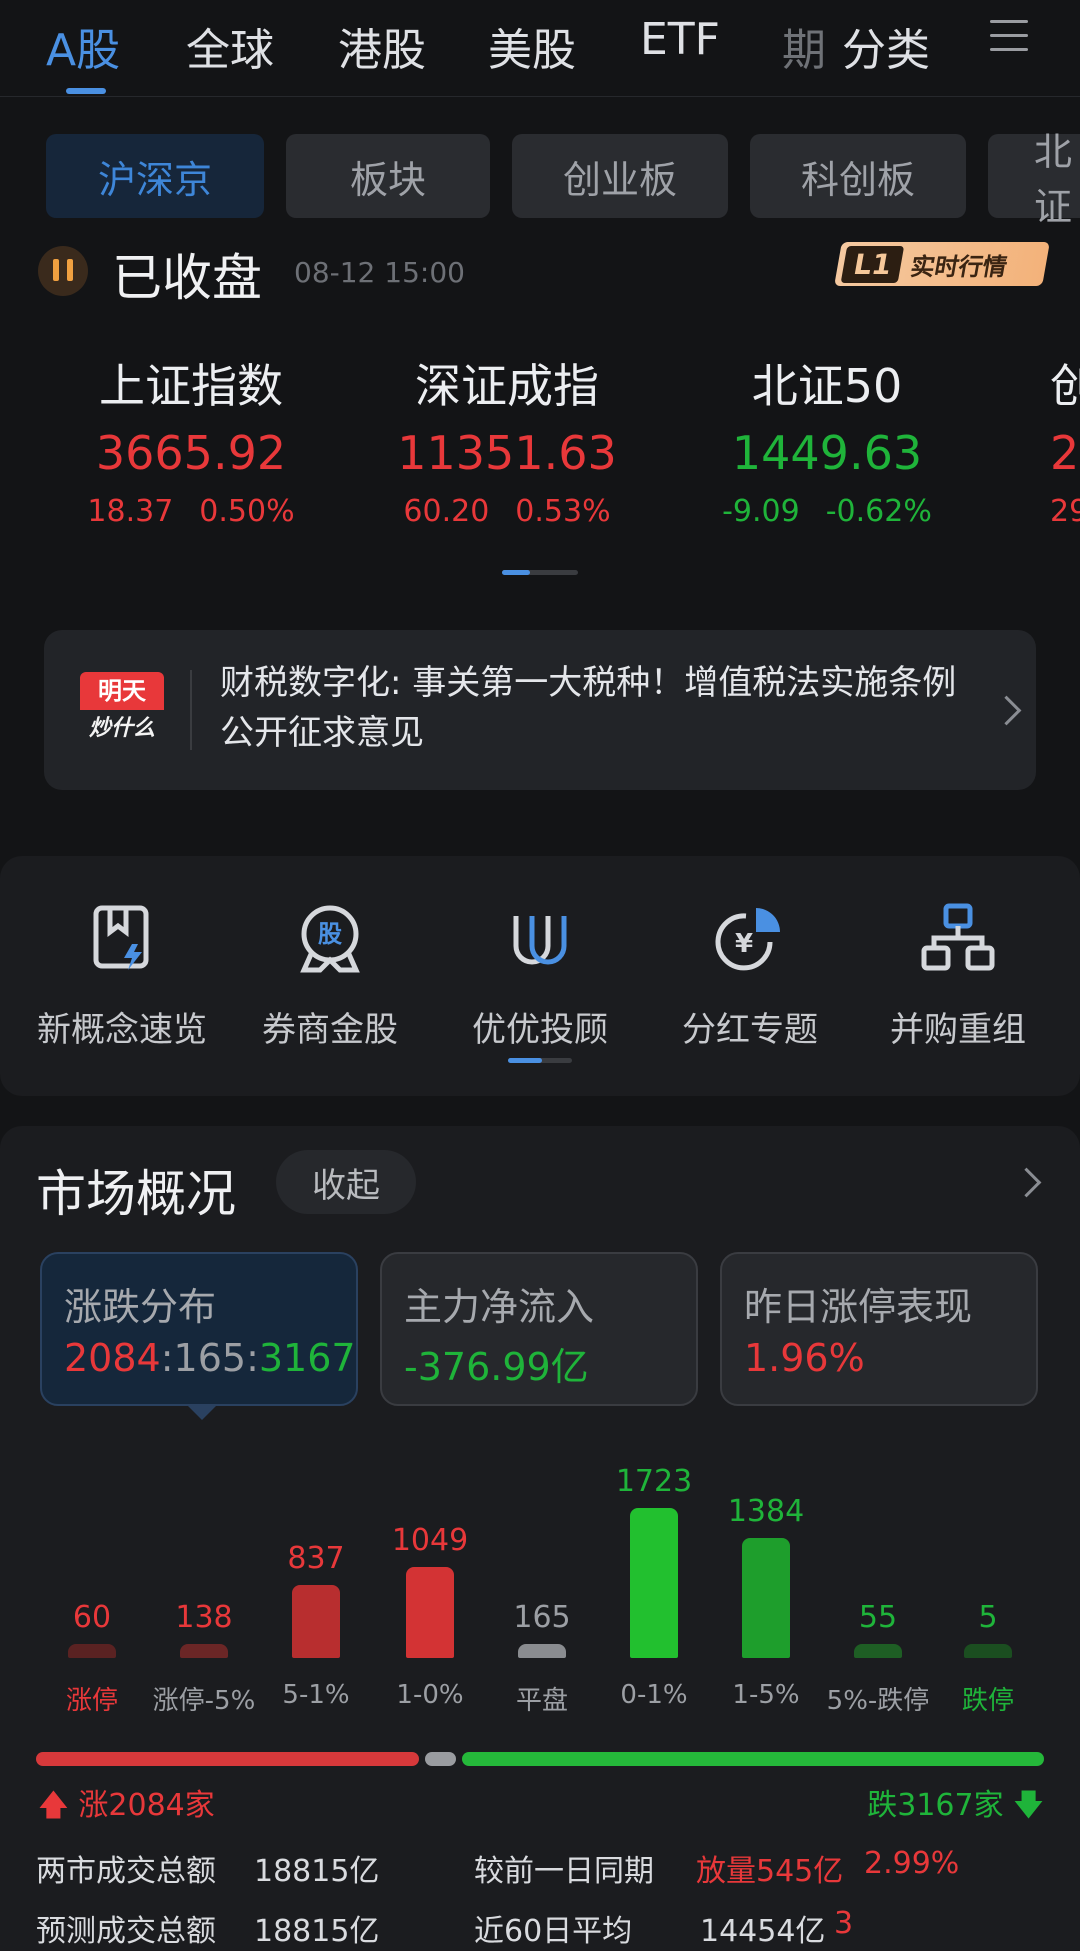  Describe the element at coordinates (130, 511) in the screenshot. I see `index-change-abs: 18.37` at that location.